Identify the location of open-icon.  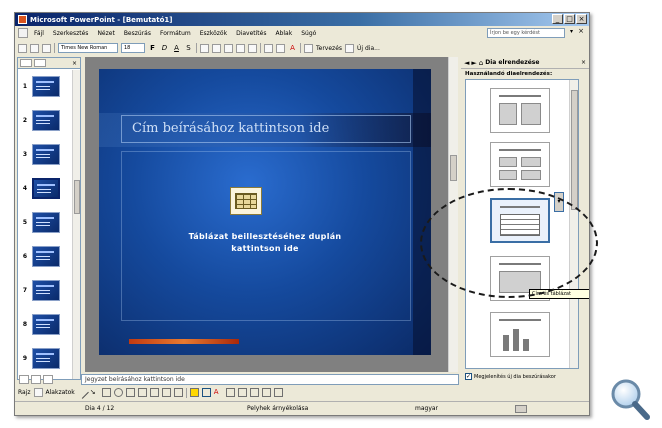
(34, 48).